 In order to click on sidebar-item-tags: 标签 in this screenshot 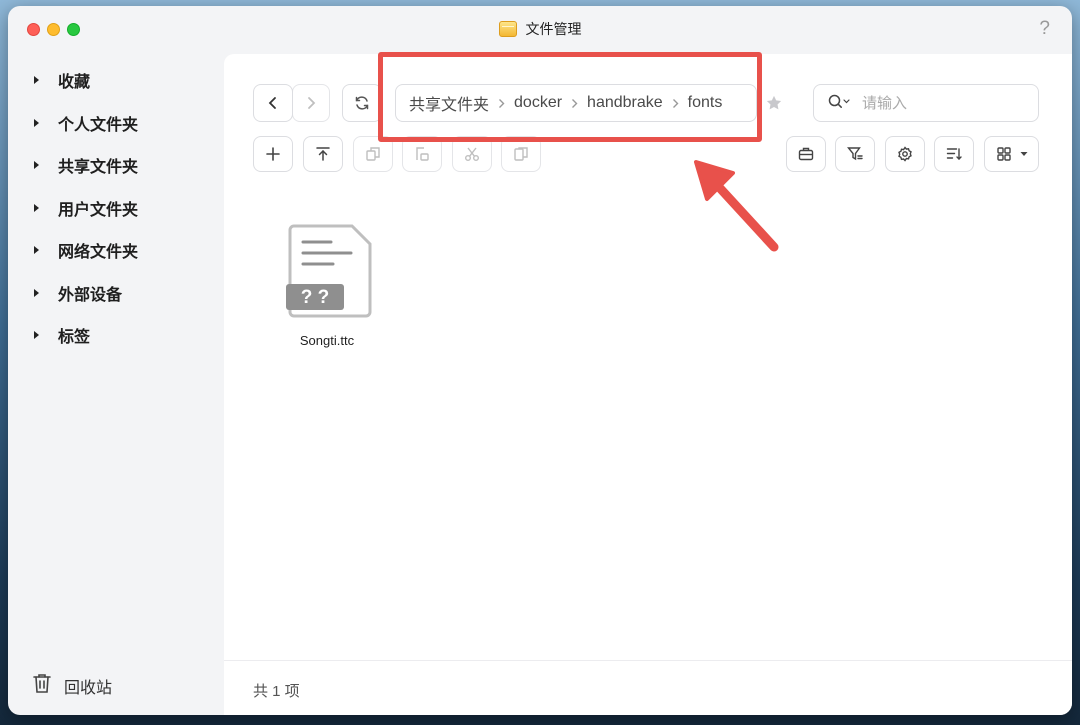, I will do `click(62, 335)`.